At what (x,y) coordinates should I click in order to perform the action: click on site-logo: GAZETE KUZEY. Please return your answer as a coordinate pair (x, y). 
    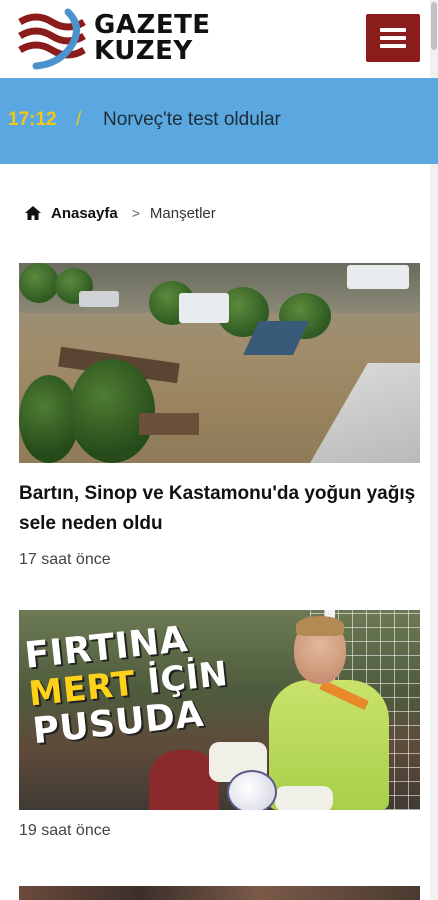
    Looking at the image, I should click on (123, 39).